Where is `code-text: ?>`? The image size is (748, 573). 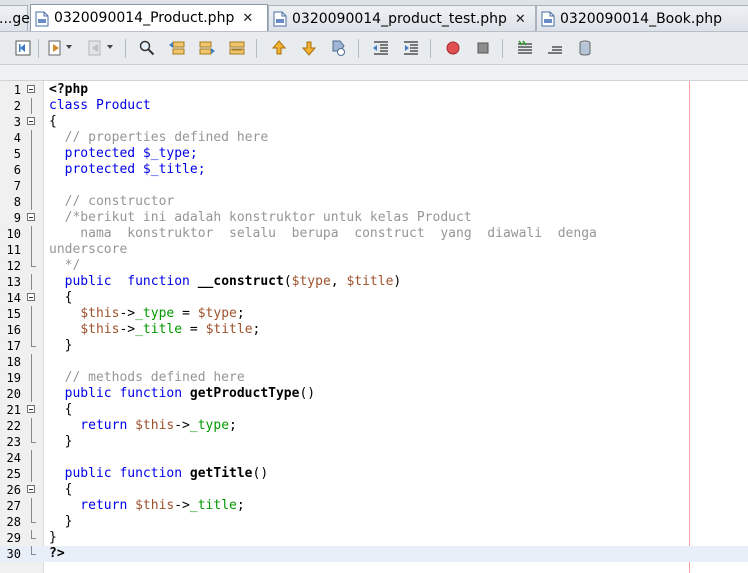
code-text: ?> is located at coordinates (57, 553).